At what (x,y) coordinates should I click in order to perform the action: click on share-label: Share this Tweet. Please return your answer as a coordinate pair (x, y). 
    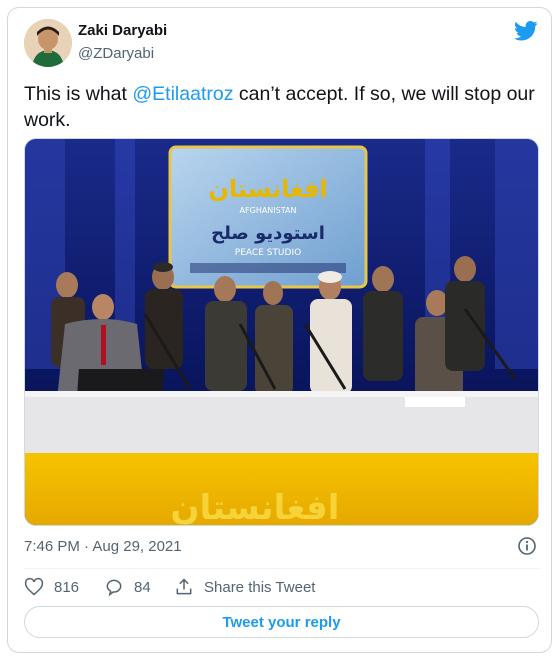
    Looking at the image, I should click on (260, 587).